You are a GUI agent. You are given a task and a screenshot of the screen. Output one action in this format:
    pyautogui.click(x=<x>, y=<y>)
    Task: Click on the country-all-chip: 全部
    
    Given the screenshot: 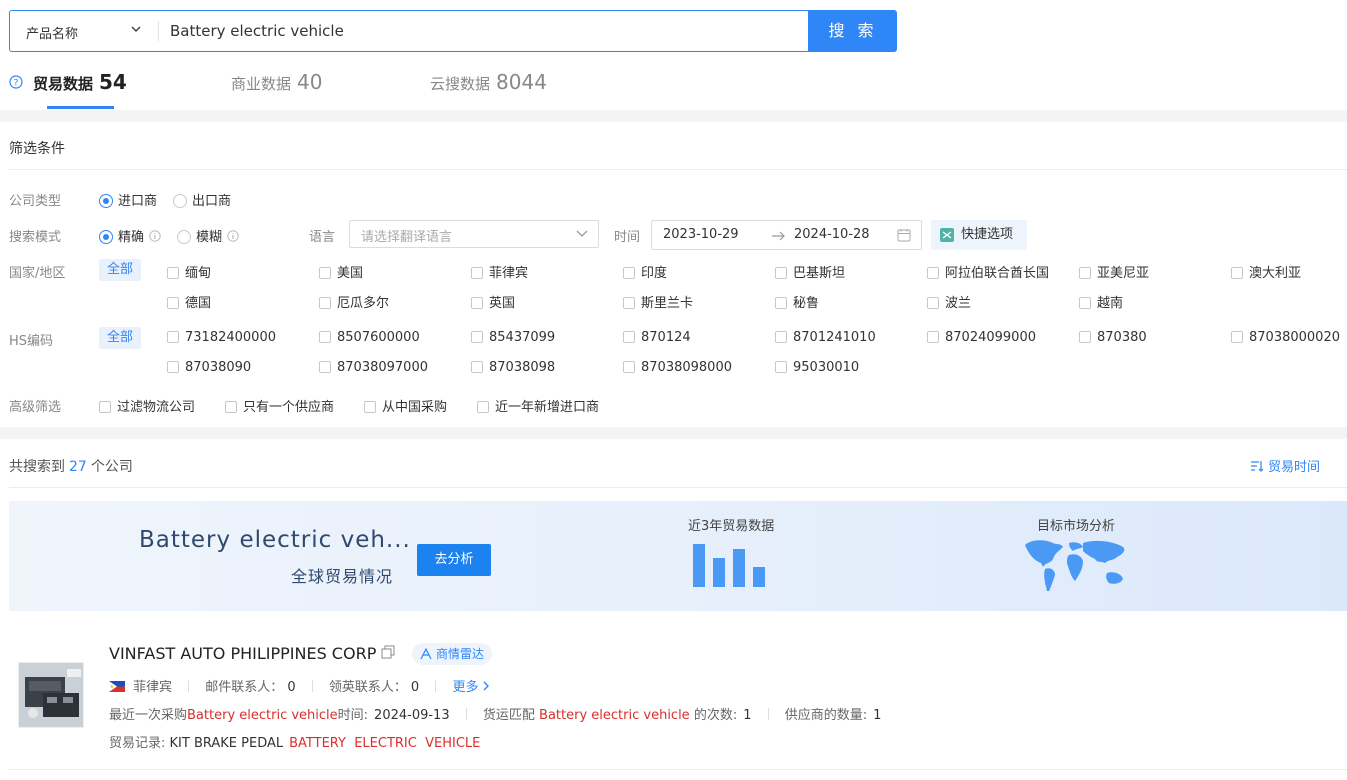 What is the action you would take?
    pyautogui.click(x=120, y=270)
    